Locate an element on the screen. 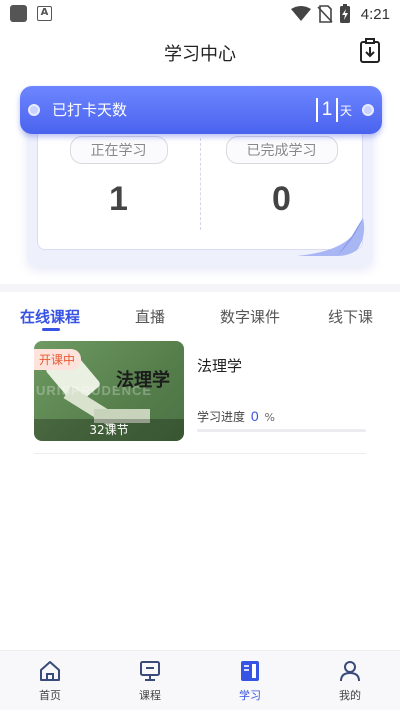 Image resolution: width=400 pixels, height=710 pixels. checkin-banner: 已打卡天数 1 天 is located at coordinates (201, 110).